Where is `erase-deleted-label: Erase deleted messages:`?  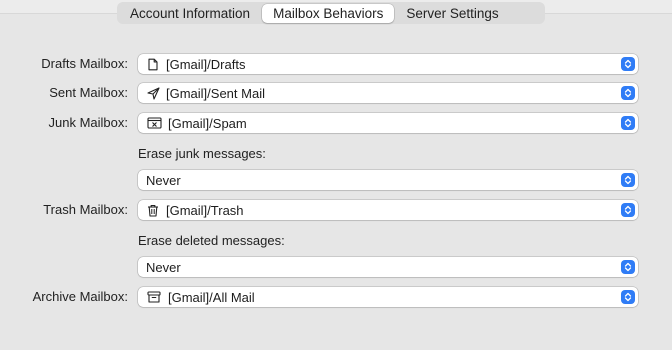 erase-deleted-label: Erase deleted messages: is located at coordinates (211, 240).